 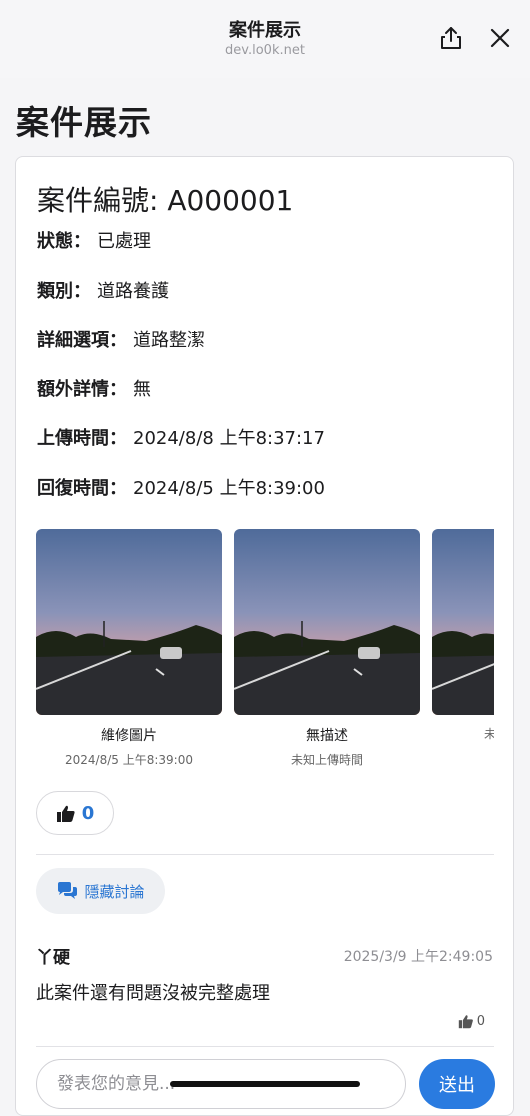 What do you see at coordinates (165, 200) in the screenshot?
I see `case-number: 案件編號: A000001` at bounding box center [165, 200].